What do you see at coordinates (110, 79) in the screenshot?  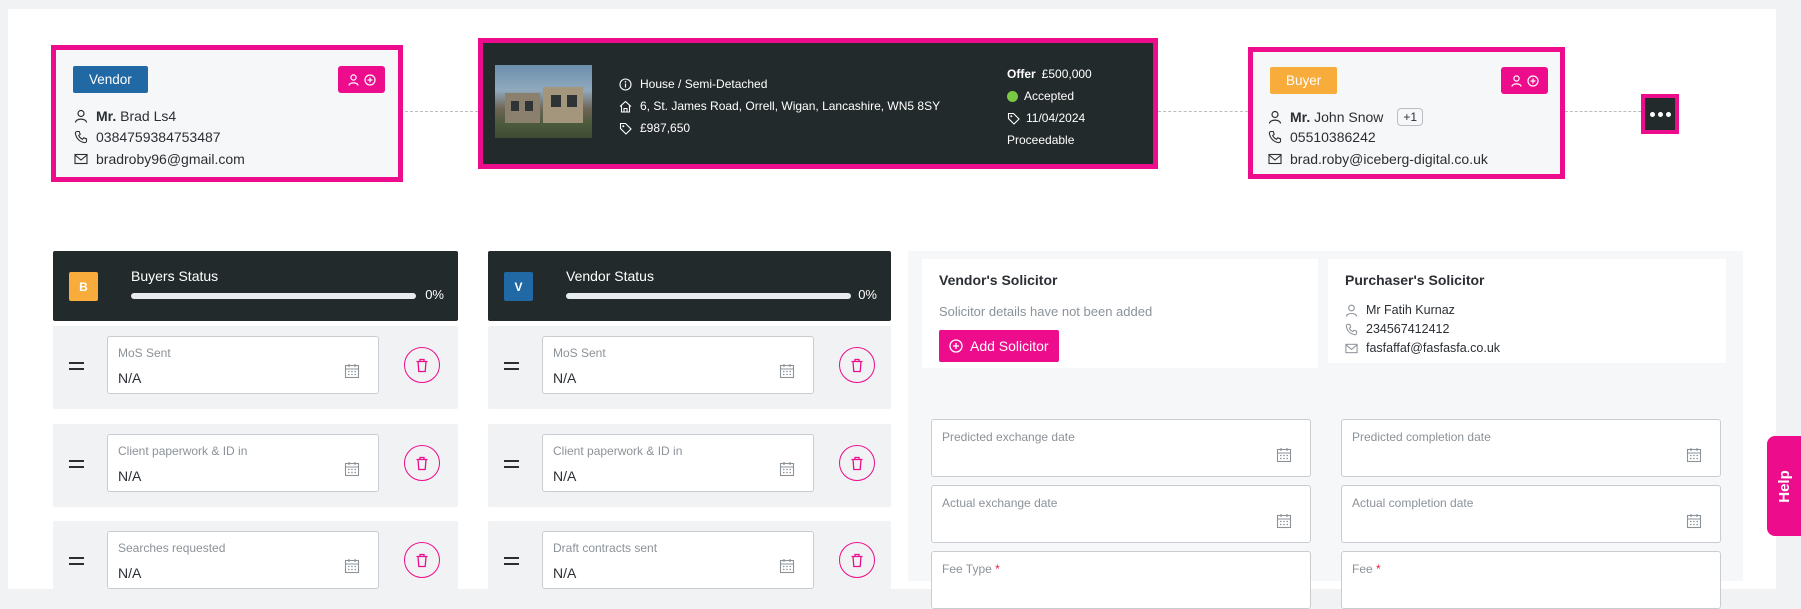 I see `vendor-badge: Vendor` at bounding box center [110, 79].